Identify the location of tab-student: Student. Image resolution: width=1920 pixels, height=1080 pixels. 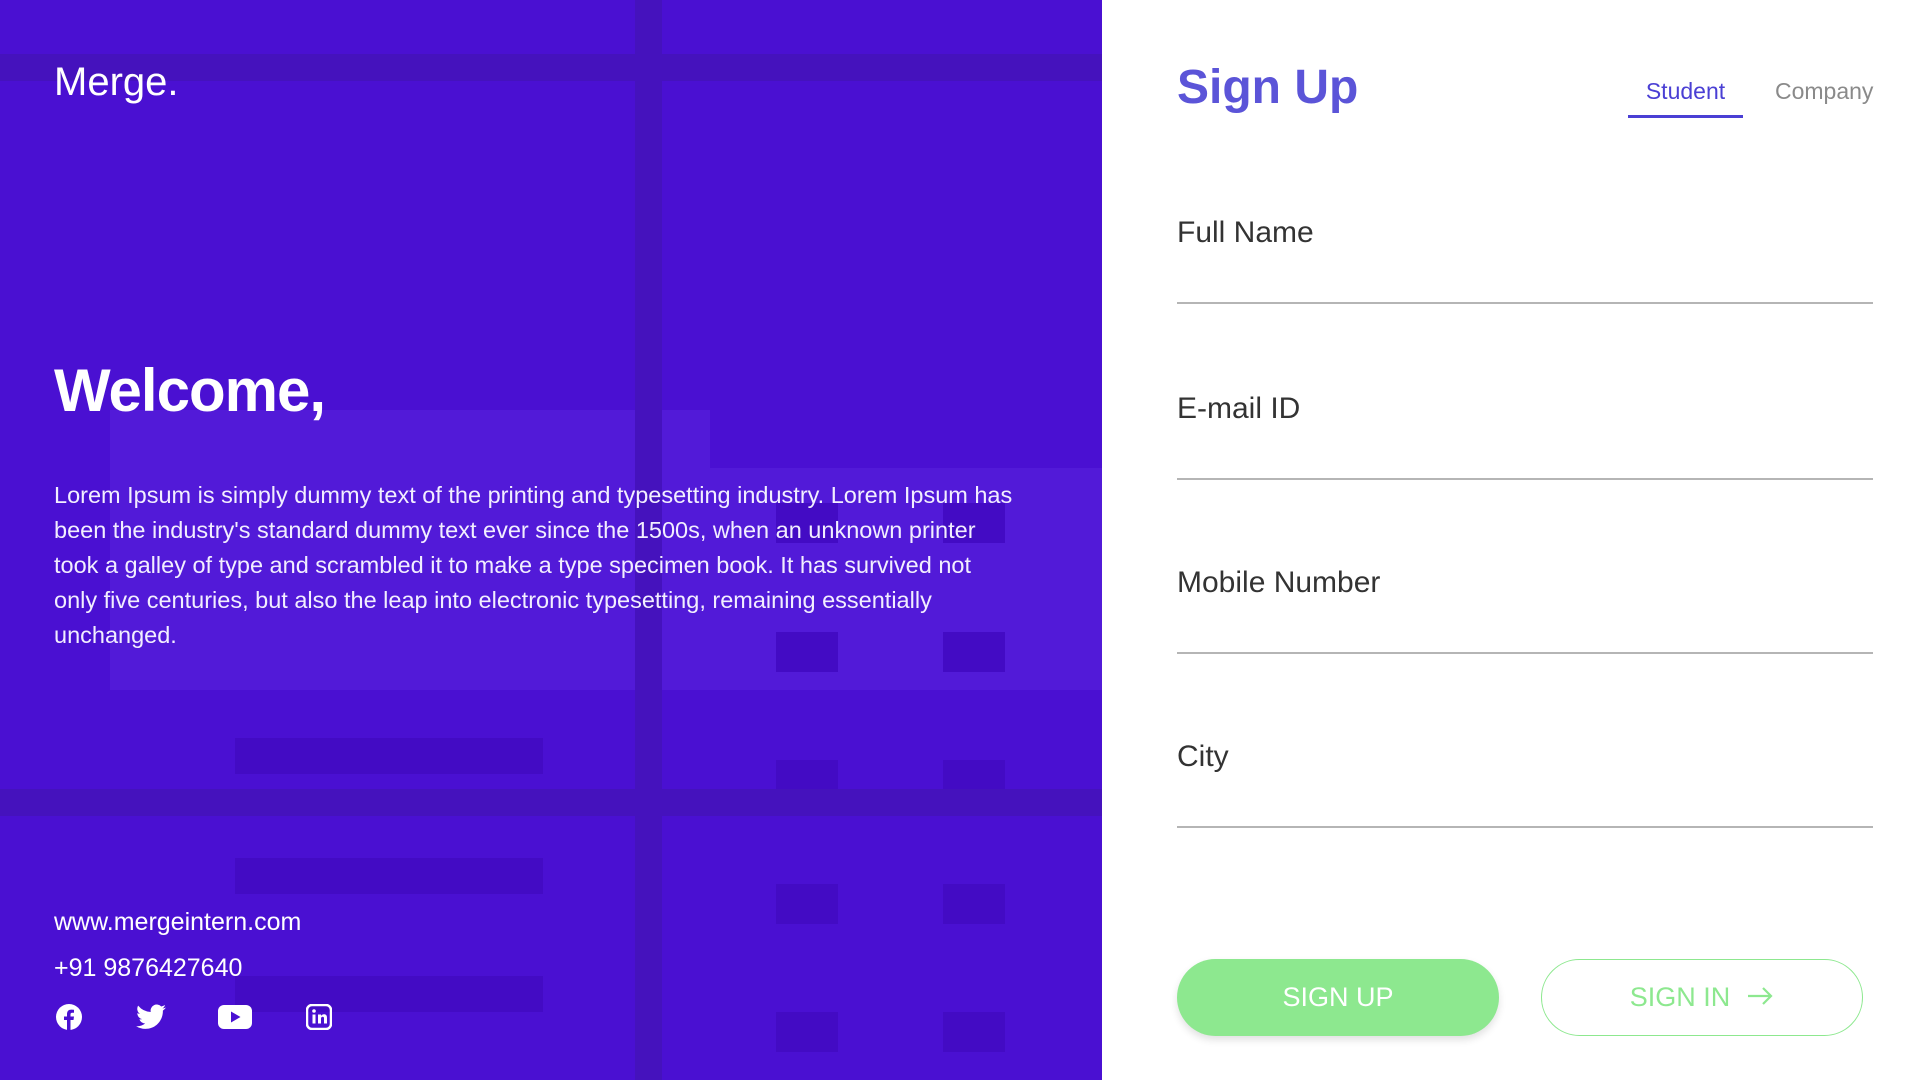
(1685, 98).